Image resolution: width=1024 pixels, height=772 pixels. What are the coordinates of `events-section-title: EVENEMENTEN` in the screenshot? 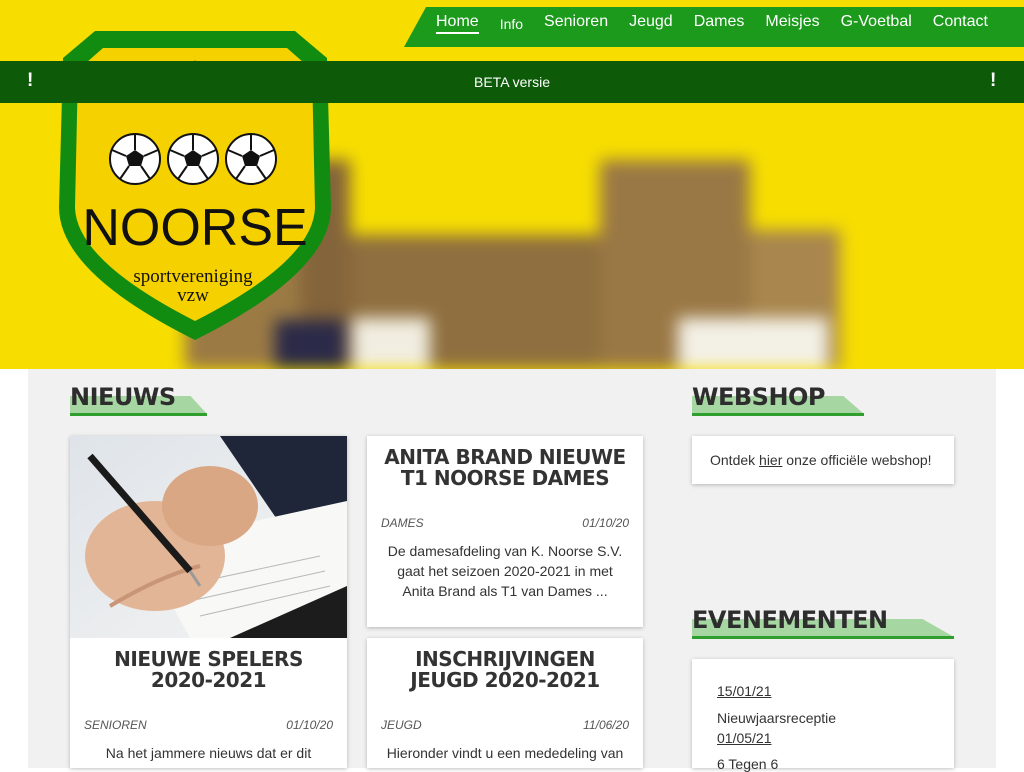 It's located at (790, 620).